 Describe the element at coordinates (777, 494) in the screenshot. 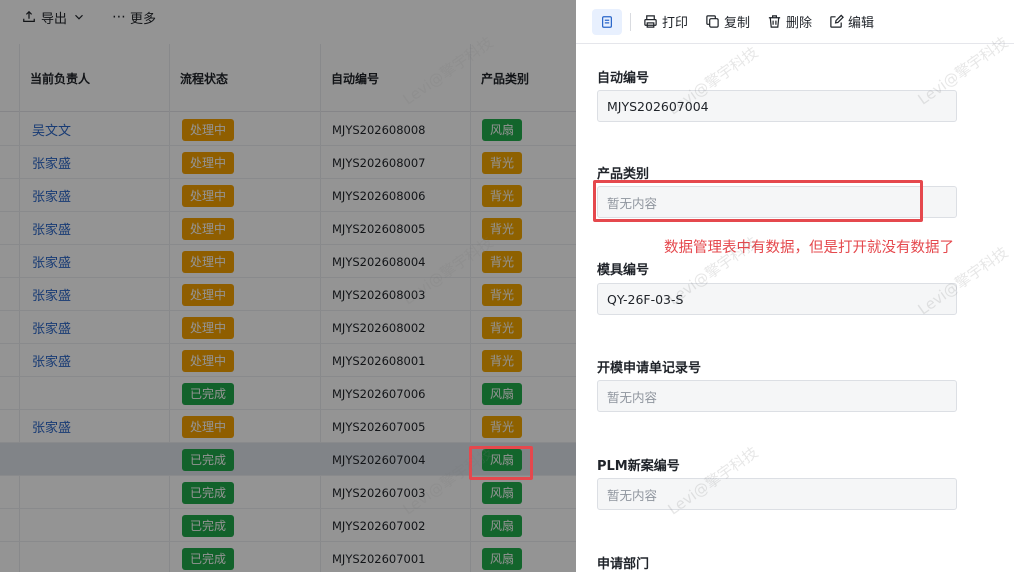

I see `field-plm-case-code: 暂无内容` at that location.